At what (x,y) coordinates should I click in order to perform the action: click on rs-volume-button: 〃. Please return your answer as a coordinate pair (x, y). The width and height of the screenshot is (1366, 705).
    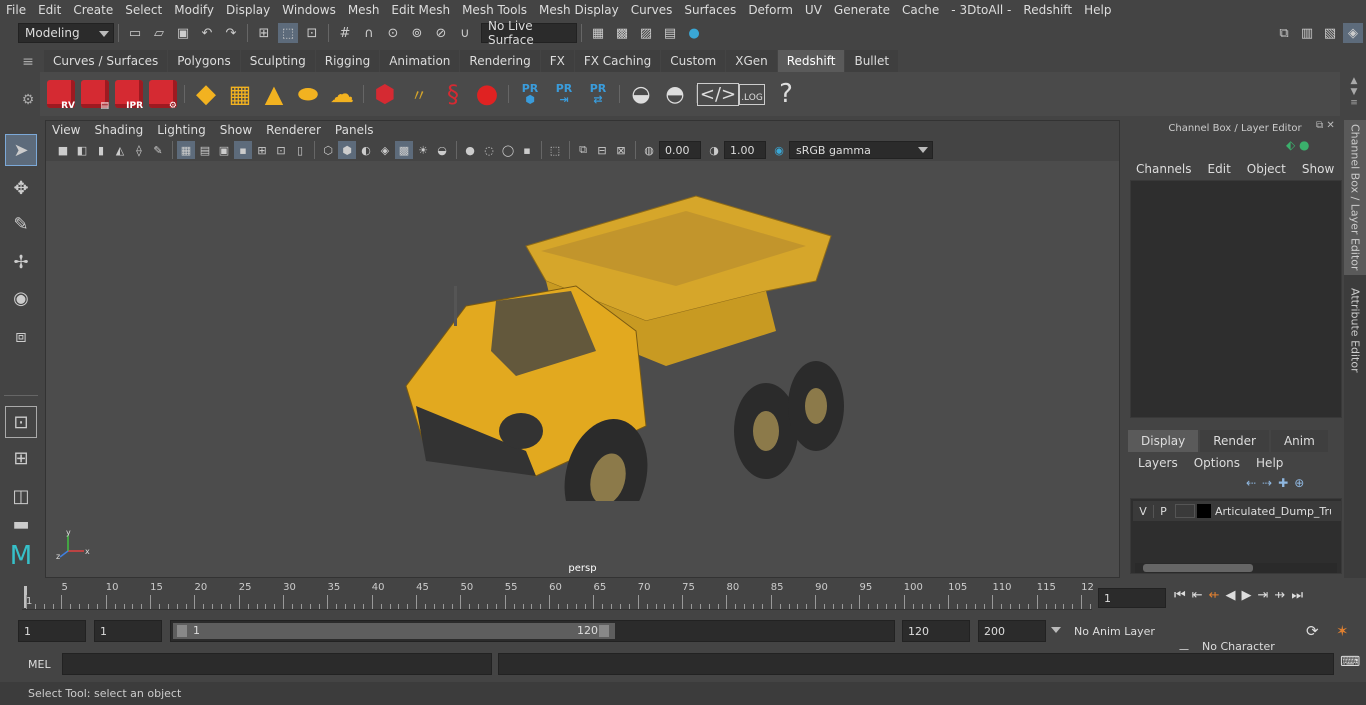
    Looking at the image, I should click on (419, 94).